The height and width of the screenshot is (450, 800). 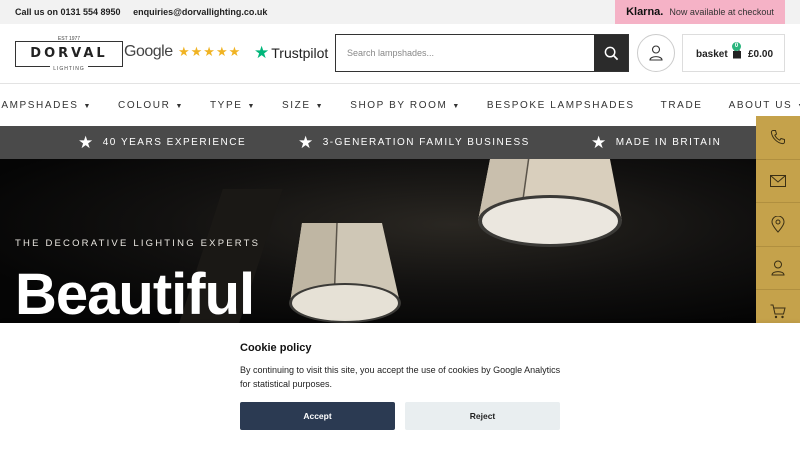 I want to click on usp-item: ★ 3-GENERATION FAMILY BUSINESS, so click(x=414, y=142).